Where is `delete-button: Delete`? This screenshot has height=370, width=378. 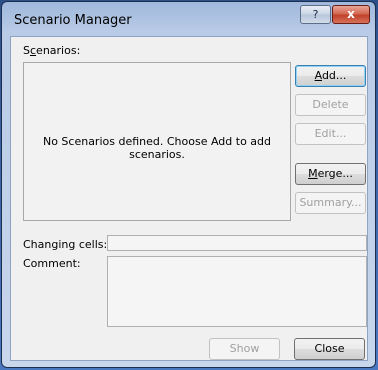
delete-button: Delete is located at coordinates (330, 105).